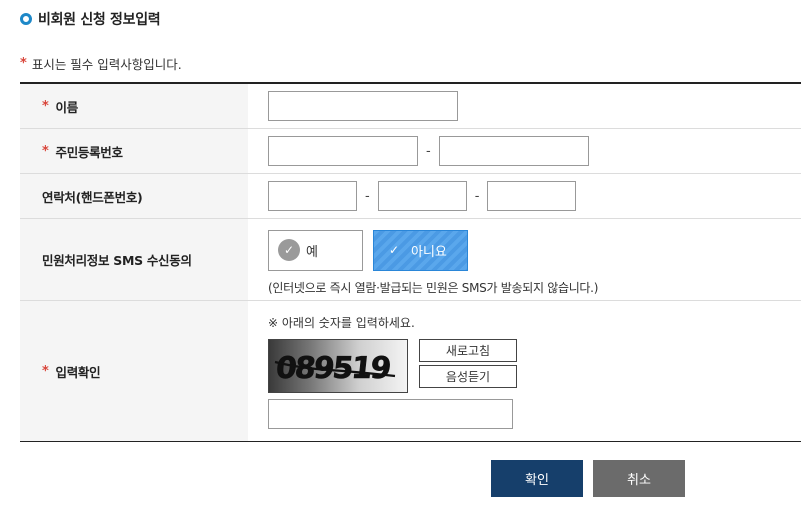 This screenshot has width=801, height=511. What do you see at coordinates (639, 478) in the screenshot?
I see `cancel-button: 취소` at bounding box center [639, 478].